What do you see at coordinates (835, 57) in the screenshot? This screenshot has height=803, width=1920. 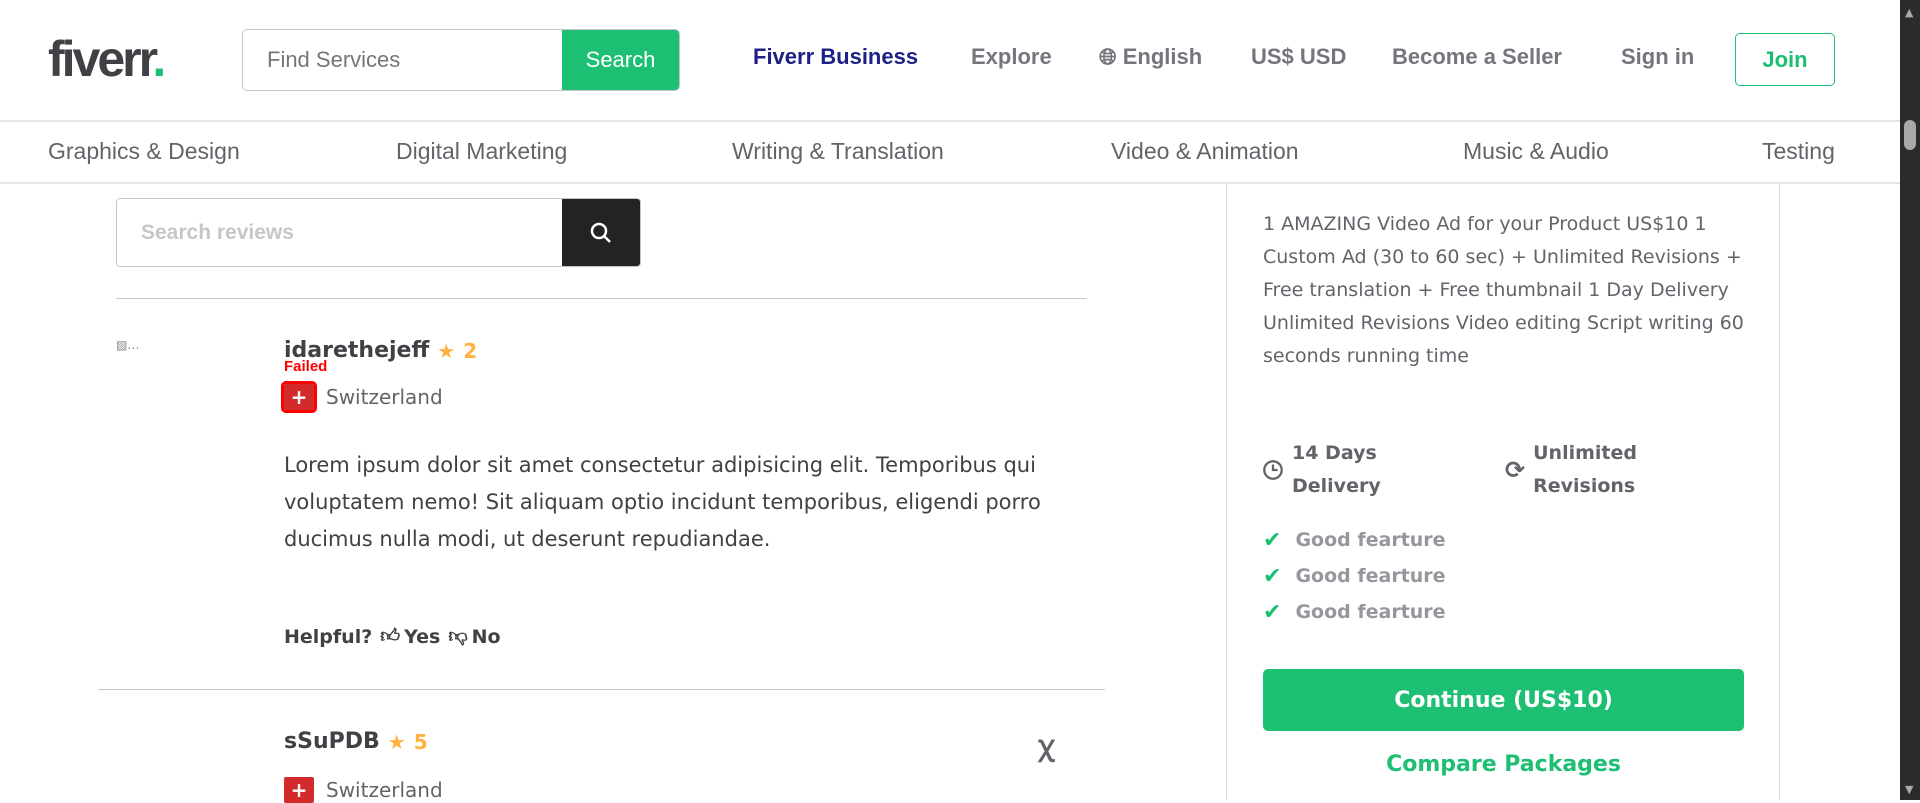 I see `fiverr-business-link: Fiverr Business` at bounding box center [835, 57].